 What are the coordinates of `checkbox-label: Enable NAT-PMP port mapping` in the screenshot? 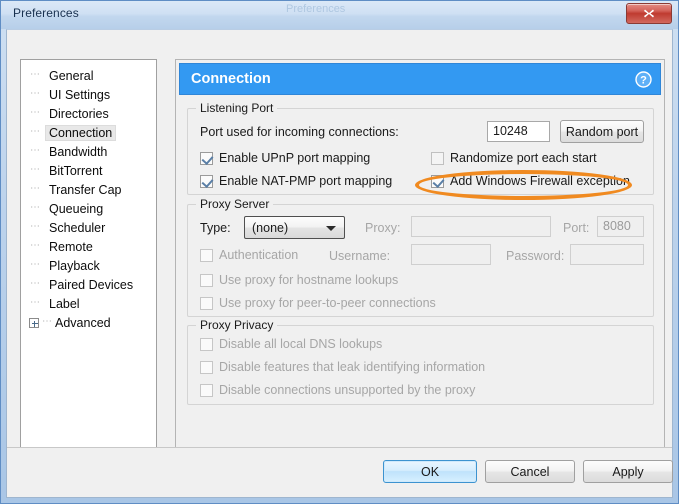 It's located at (306, 181).